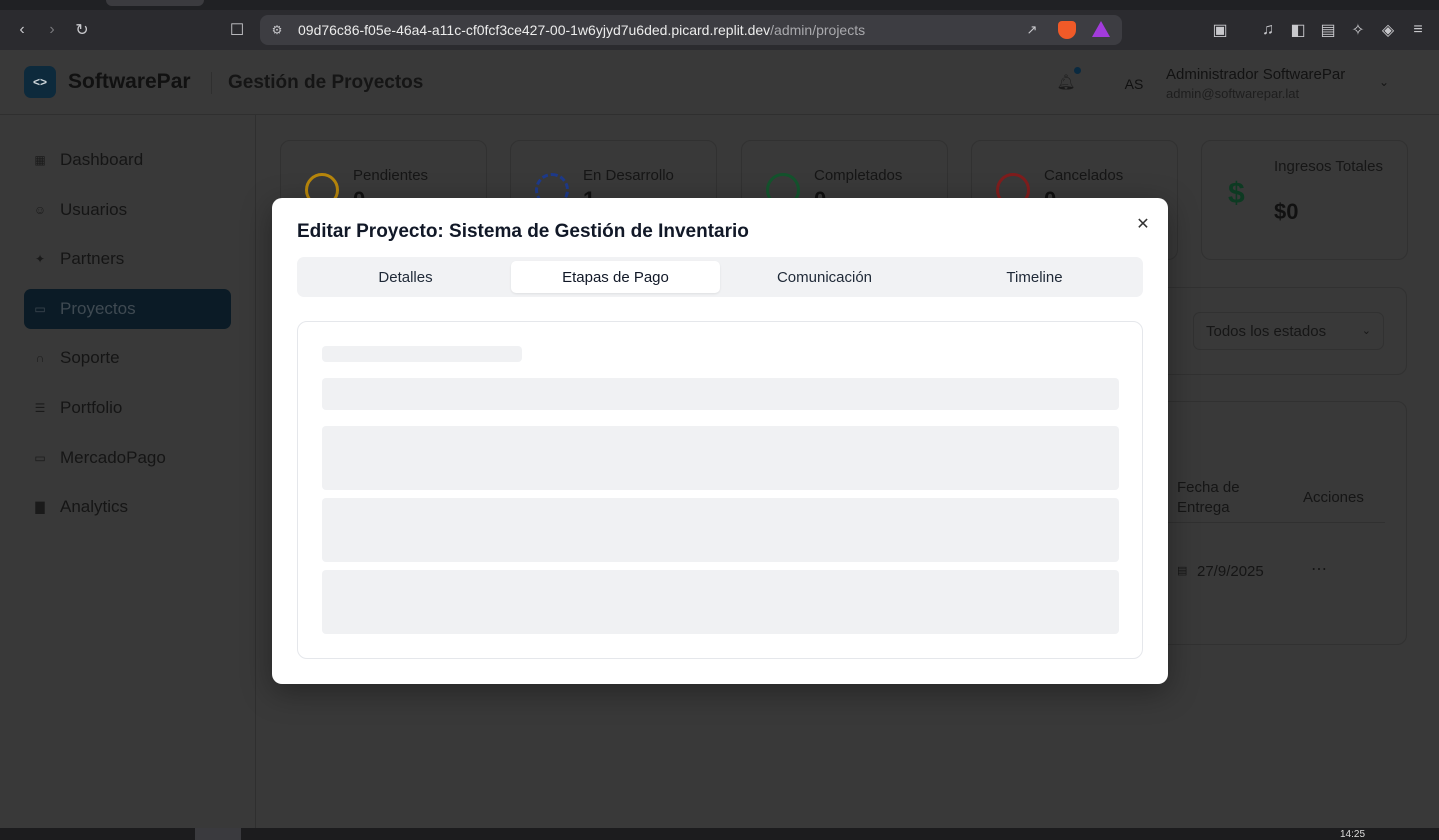 This screenshot has width=1439, height=840. Describe the element at coordinates (1266, 331) in the screenshot. I see `status-filter-value: Todos los estados` at that location.